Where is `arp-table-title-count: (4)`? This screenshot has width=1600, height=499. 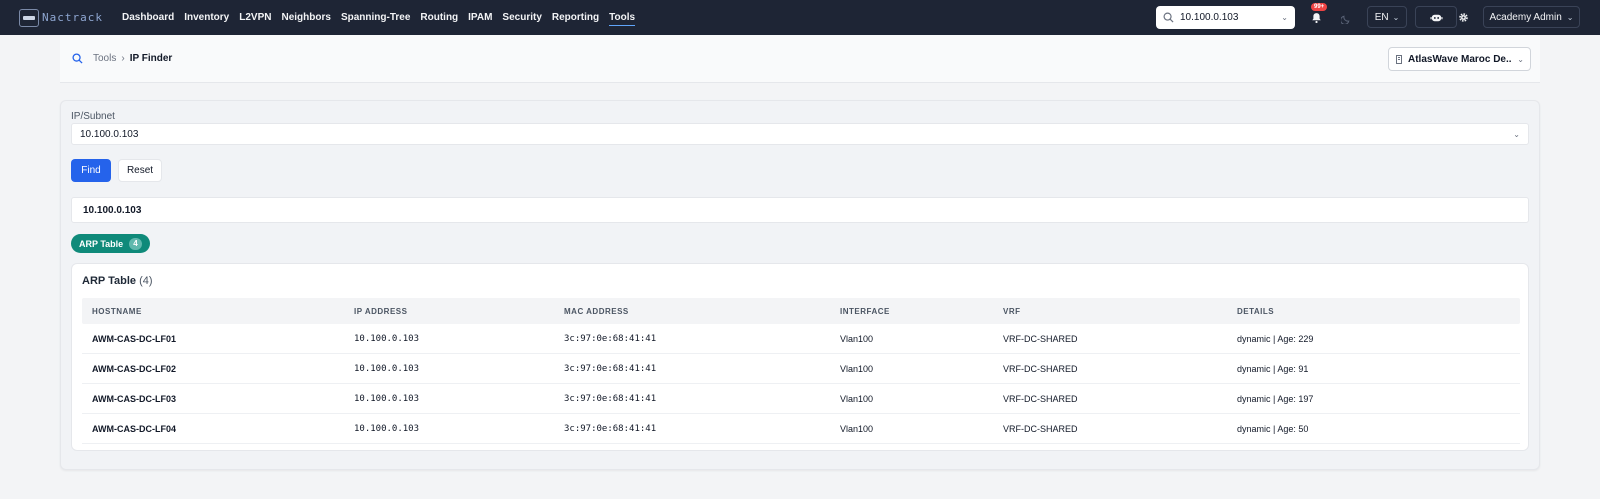 arp-table-title-count: (4) is located at coordinates (146, 281).